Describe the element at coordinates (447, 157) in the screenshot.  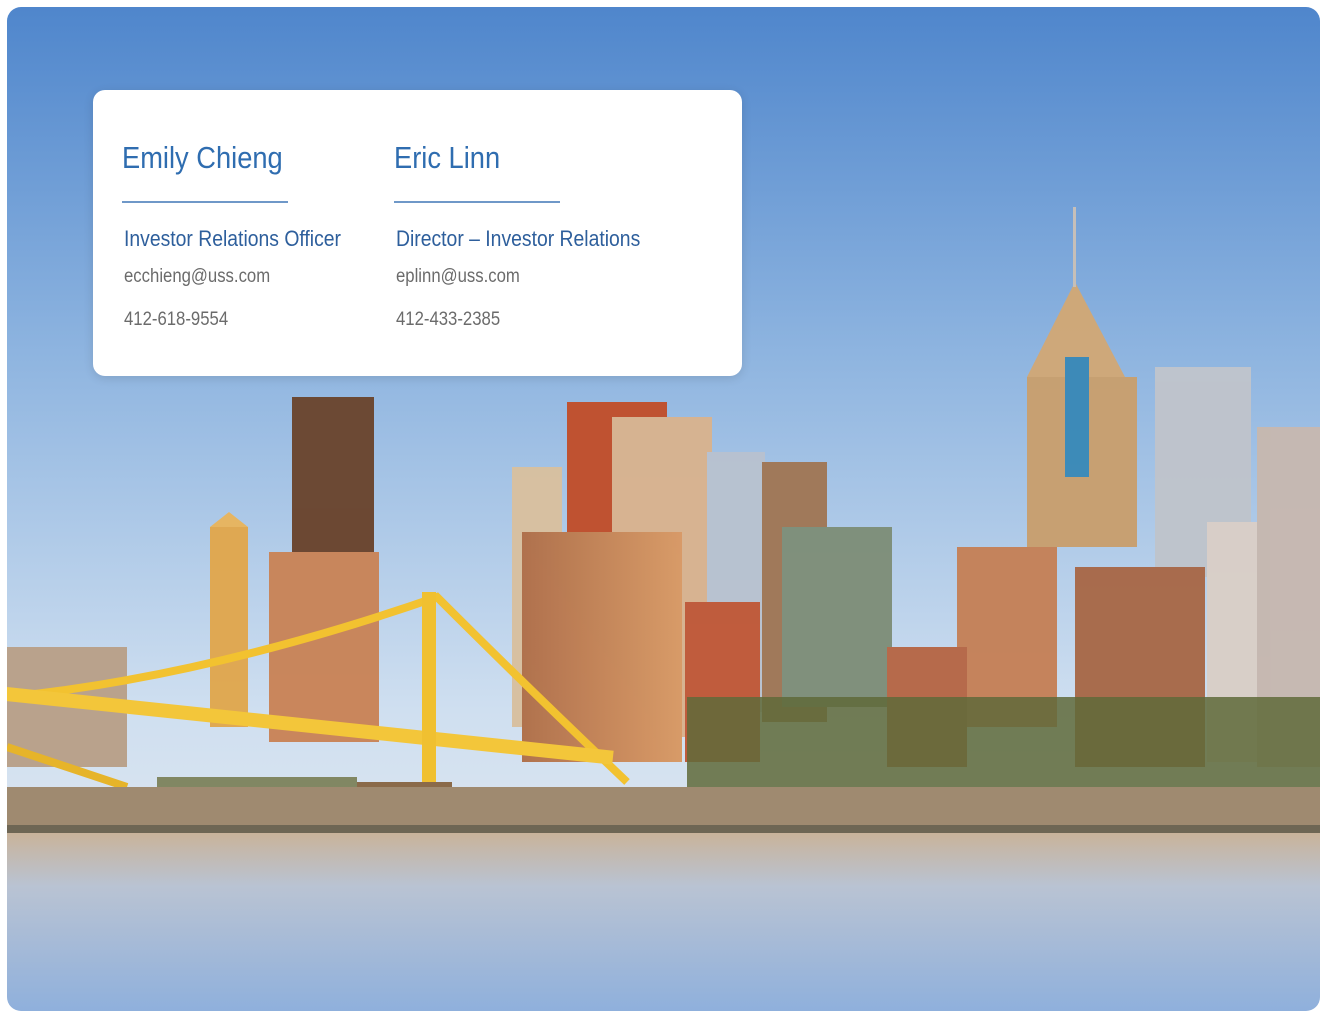
I see `contact-name: Eric Linn` at that location.